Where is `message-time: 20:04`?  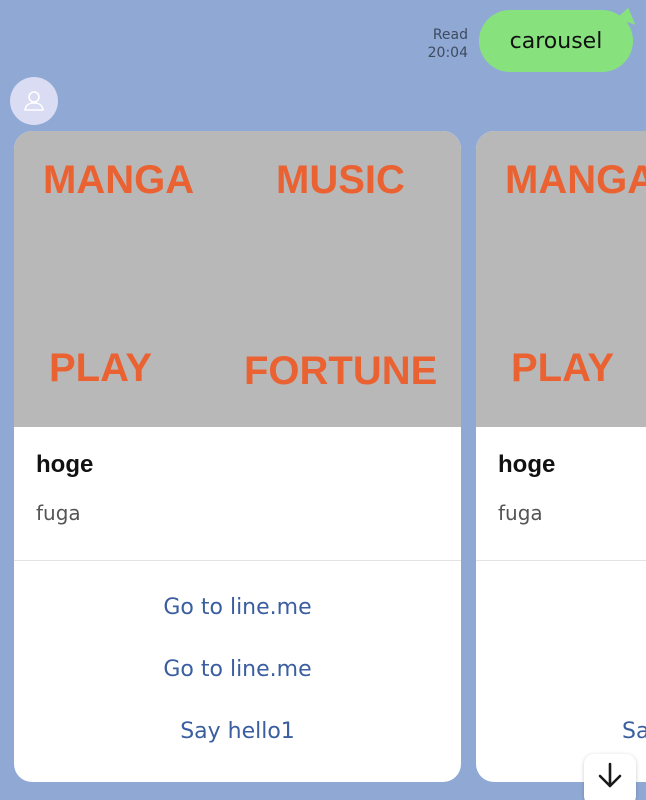
message-time: 20:04 is located at coordinates (447, 53).